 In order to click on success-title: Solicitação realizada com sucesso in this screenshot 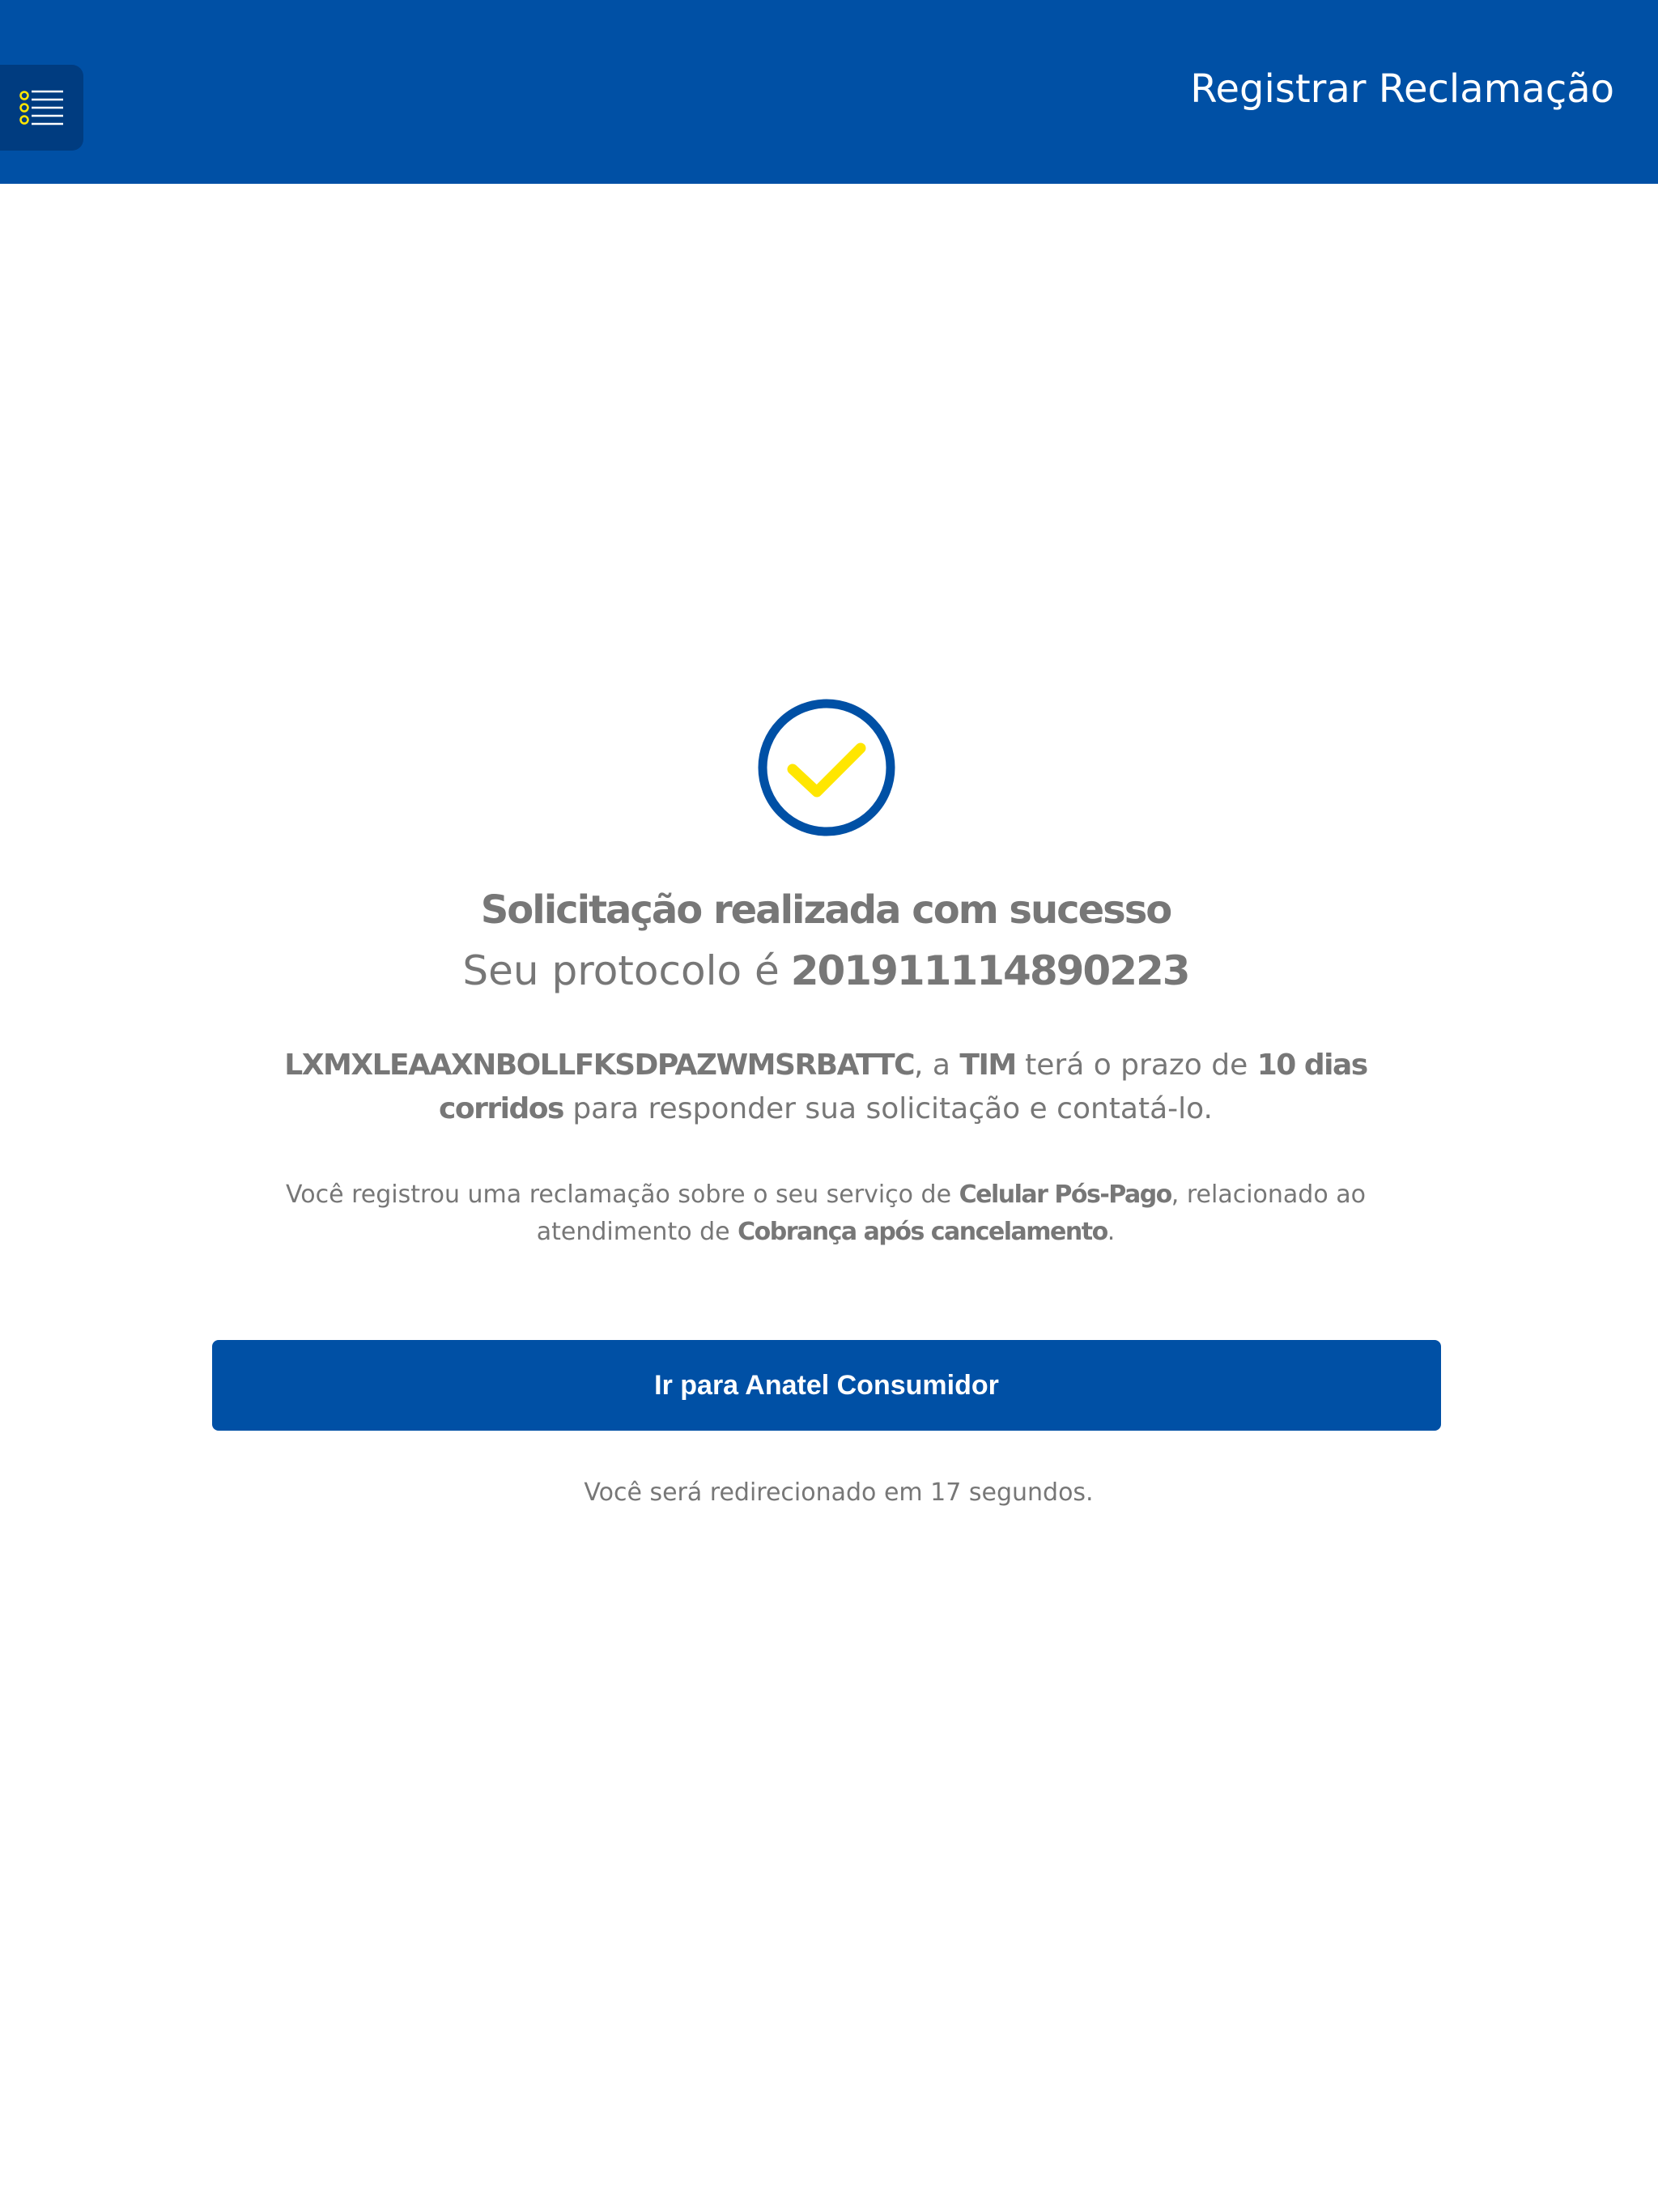, I will do `click(826, 910)`.